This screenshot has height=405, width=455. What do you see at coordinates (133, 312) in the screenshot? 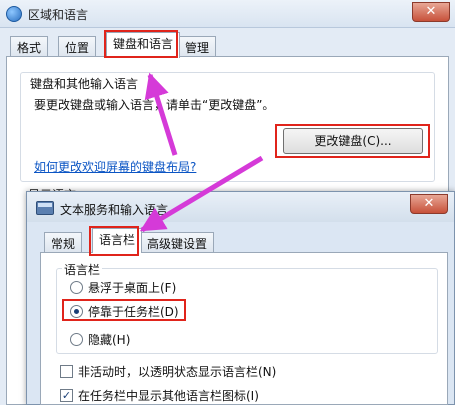
I see `option-docked-in-taskbar-label: 停靠于任务栏(D)` at bounding box center [133, 312].